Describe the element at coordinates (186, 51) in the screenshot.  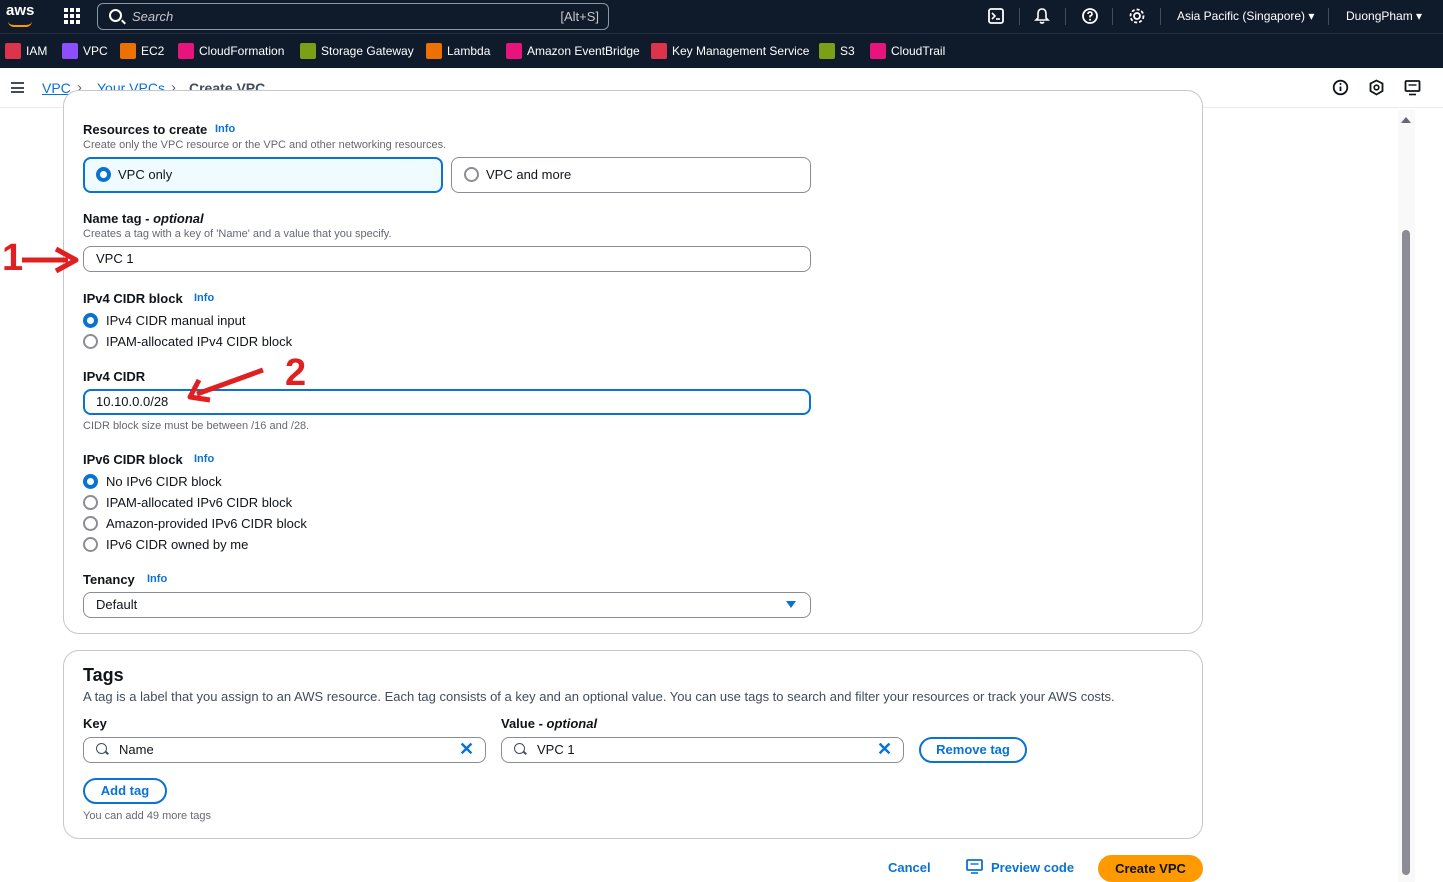
I see `cloudformation-icon` at that location.